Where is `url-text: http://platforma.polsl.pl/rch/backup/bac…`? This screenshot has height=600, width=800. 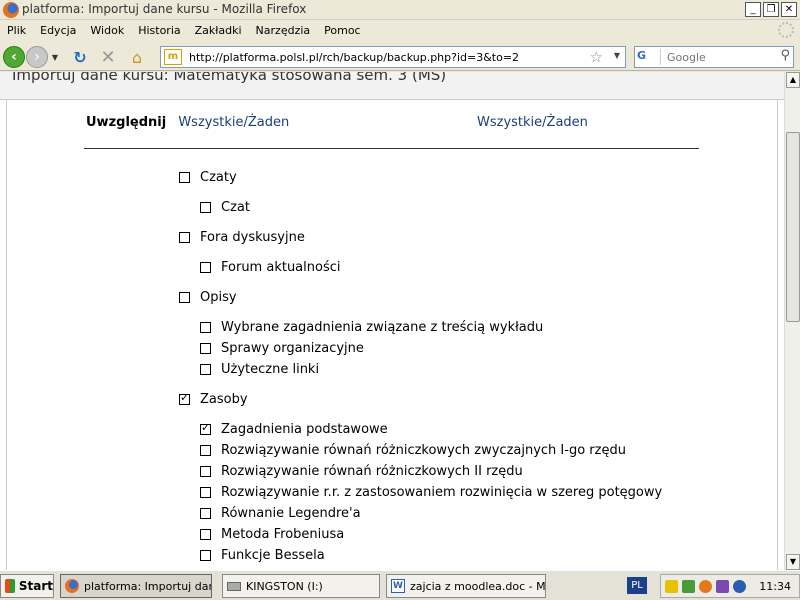
url-text: http://platforma.polsl.pl/rch/backup/bac… is located at coordinates (354, 57).